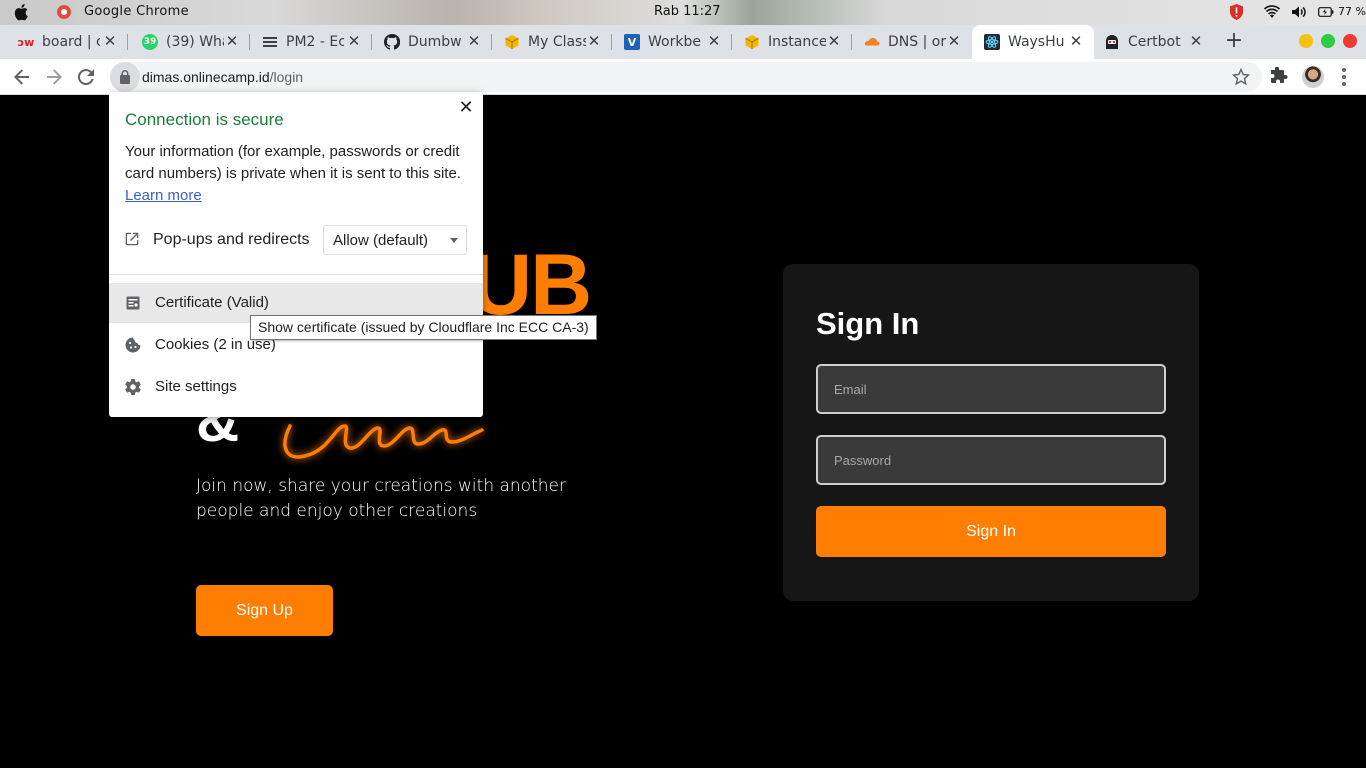 This screenshot has height=768, width=1366. I want to click on tab-workbench: V Workbe ✕, so click(672, 42).